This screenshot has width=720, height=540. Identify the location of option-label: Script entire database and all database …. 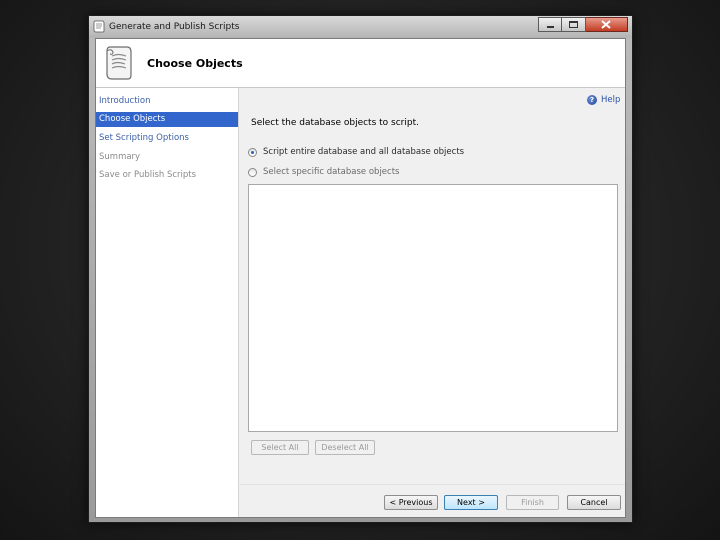
(364, 152).